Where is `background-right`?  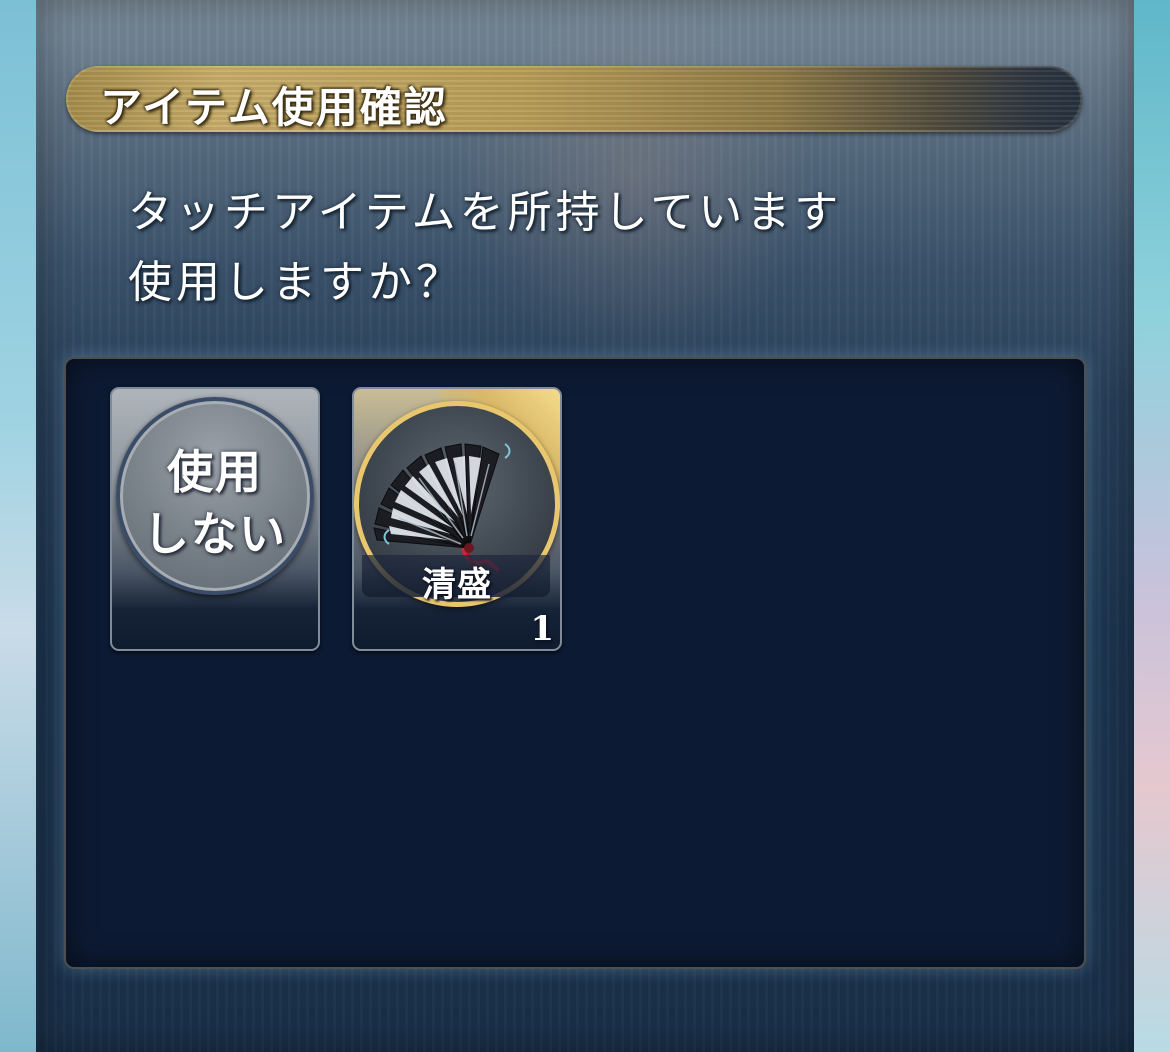 background-right is located at coordinates (1151, 526).